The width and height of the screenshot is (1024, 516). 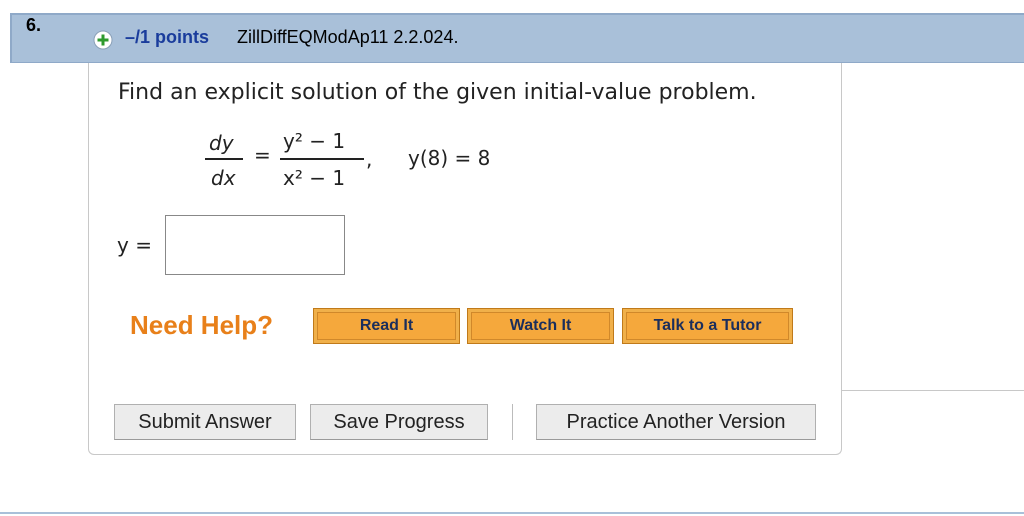 I want to click on rhs-denominator: x² − 1, so click(x=314, y=178).